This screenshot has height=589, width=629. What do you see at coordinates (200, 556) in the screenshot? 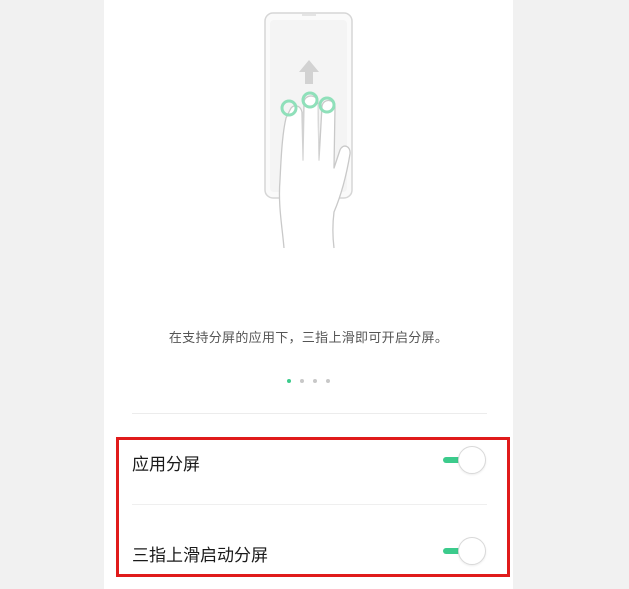
I see `setting-label-three-finger-swipe: 三指上滑启动分屏` at bounding box center [200, 556].